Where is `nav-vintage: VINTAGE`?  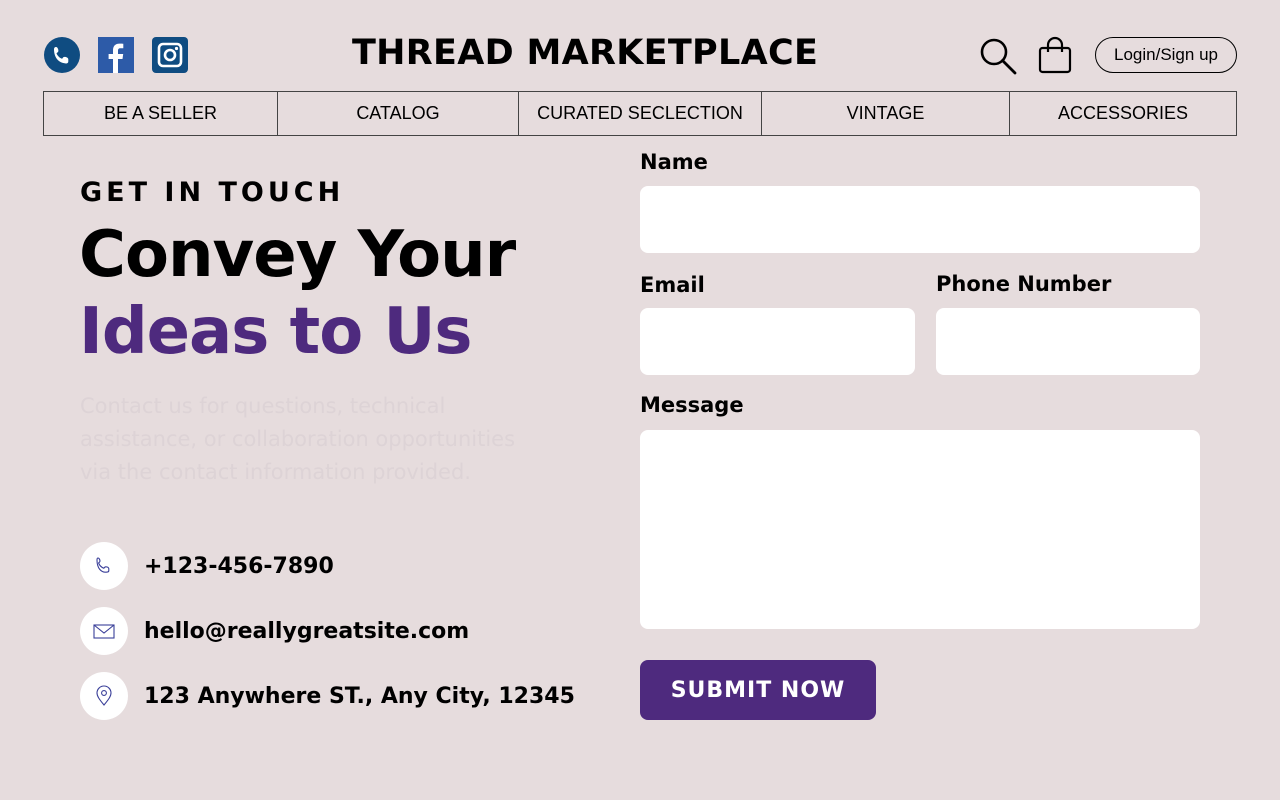
nav-vintage: VINTAGE is located at coordinates (886, 113).